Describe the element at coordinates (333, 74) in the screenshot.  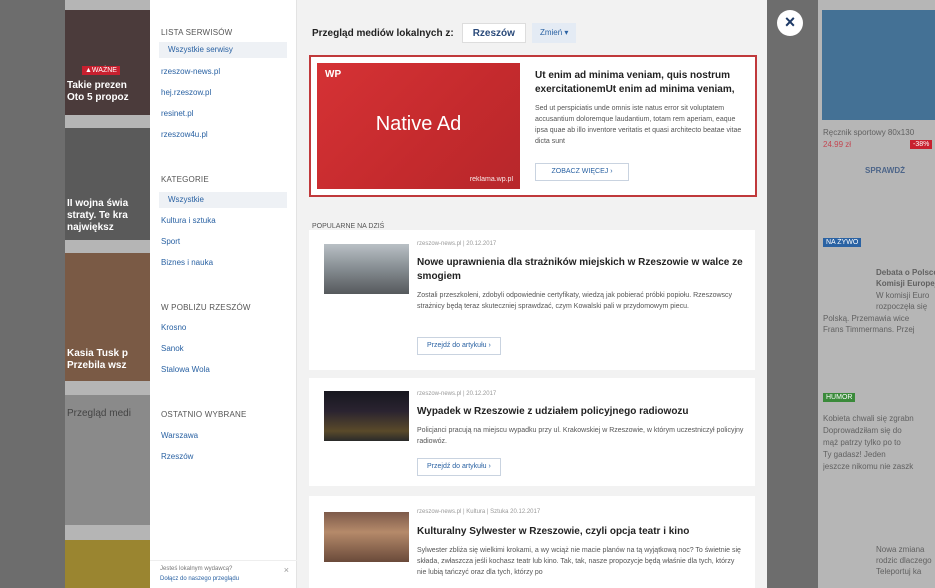
I see `wp-logo-icon: WP` at that location.